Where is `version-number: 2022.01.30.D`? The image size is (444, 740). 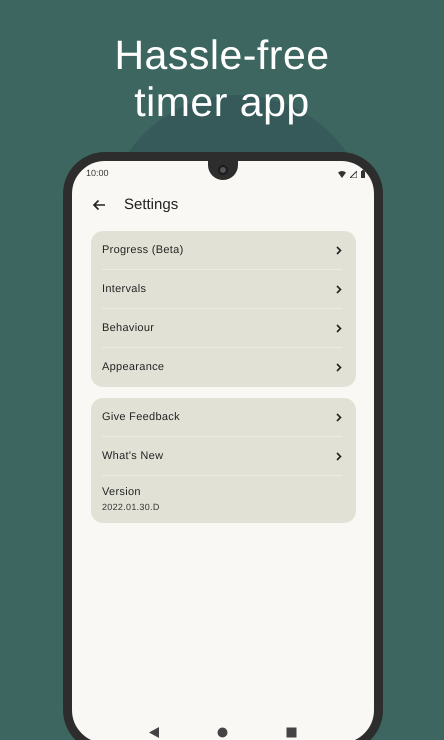 version-number: 2022.01.30.D is located at coordinates (131, 507).